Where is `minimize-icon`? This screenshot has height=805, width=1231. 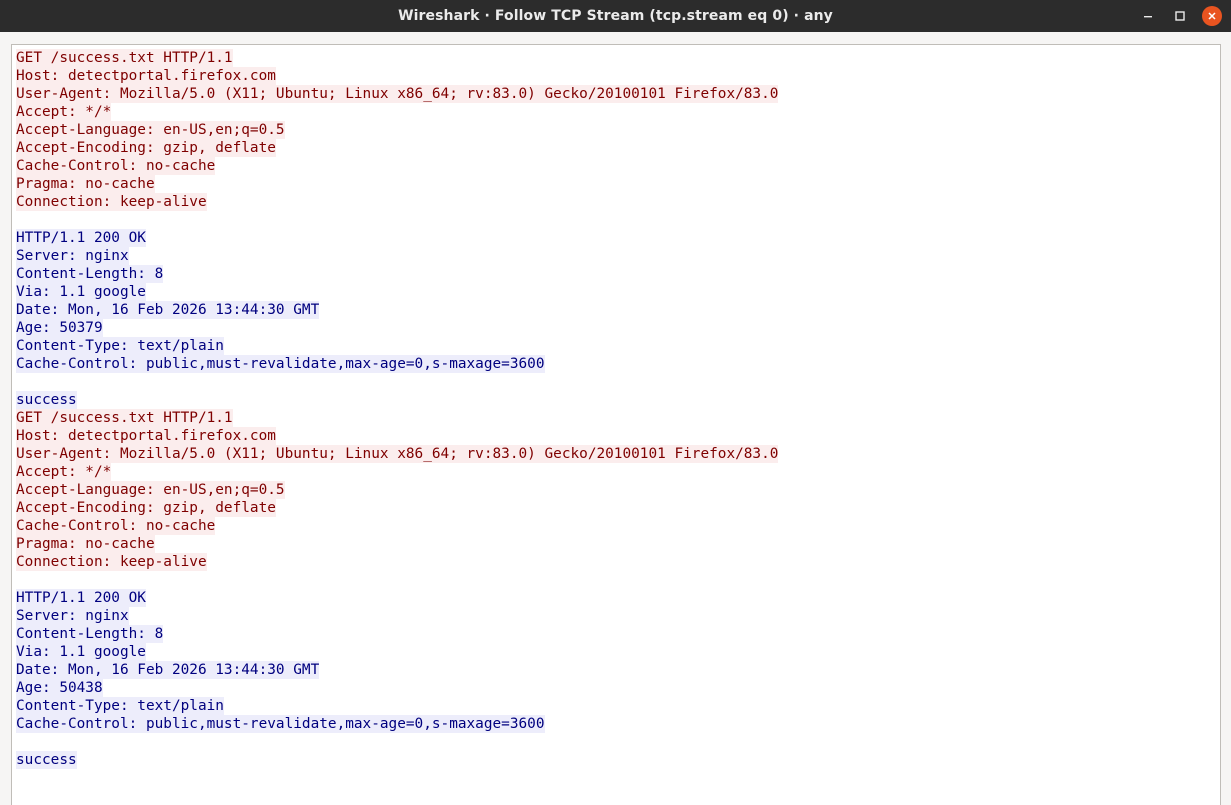
minimize-icon is located at coordinates (1148, 17).